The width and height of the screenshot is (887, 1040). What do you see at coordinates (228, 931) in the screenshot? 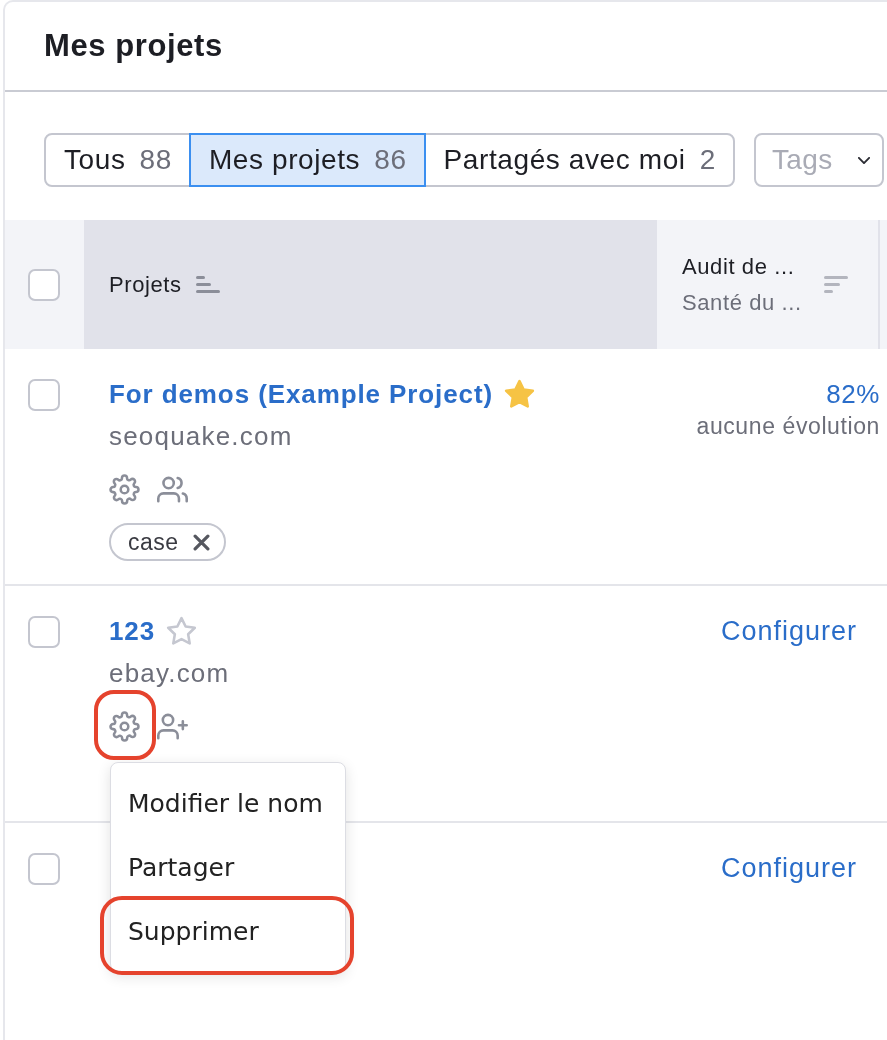
I see `menu-item: Supprimer` at bounding box center [228, 931].